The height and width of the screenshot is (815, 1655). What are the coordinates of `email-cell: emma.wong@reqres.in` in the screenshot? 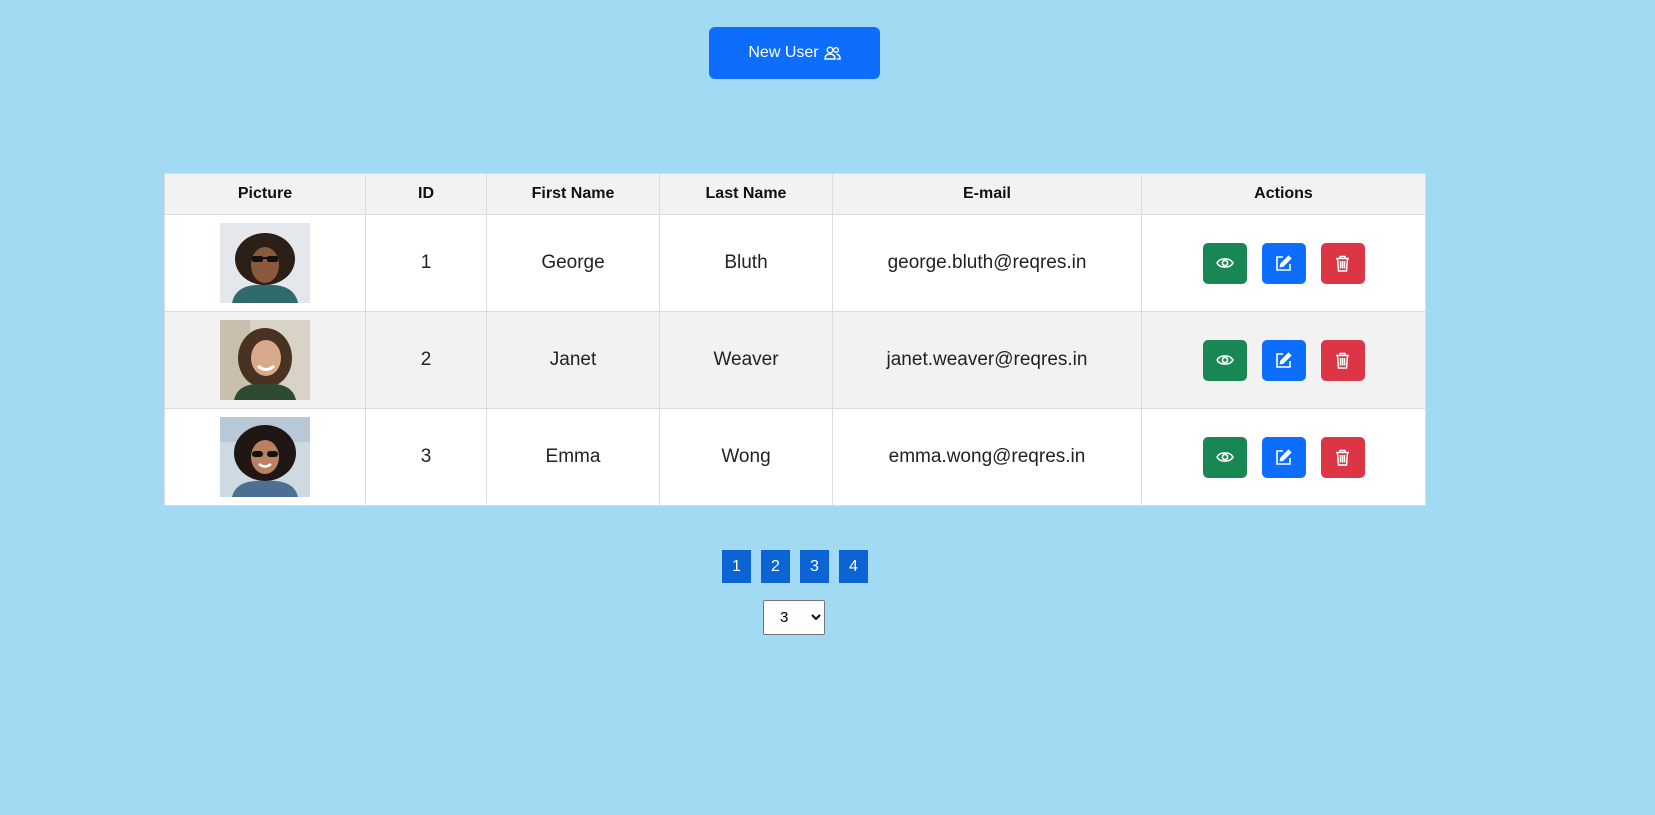 It's located at (987, 457).